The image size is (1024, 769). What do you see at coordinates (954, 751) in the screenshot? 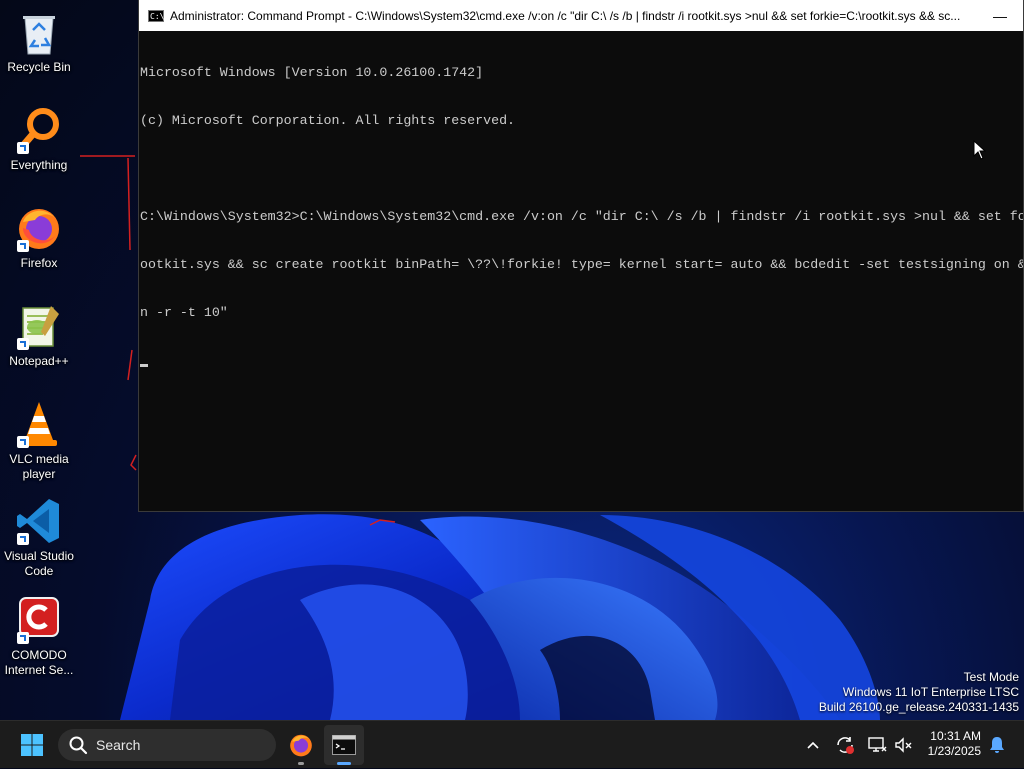
I see `clock-date: 1/23/2025` at bounding box center [954, 751].